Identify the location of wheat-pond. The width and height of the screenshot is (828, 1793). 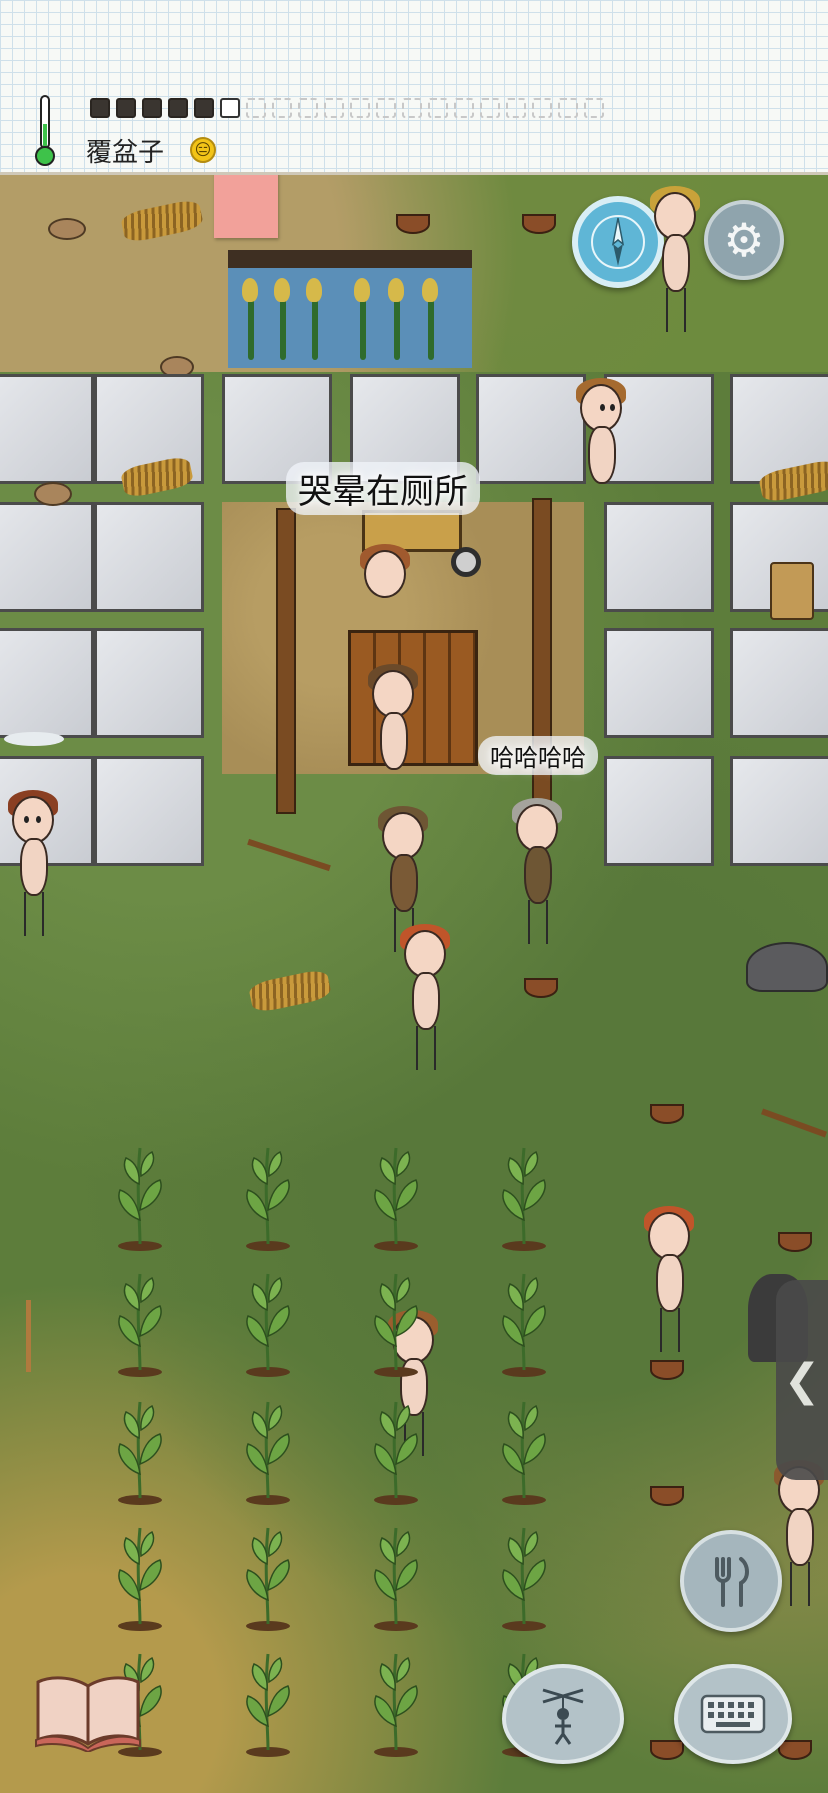
(350, 309).